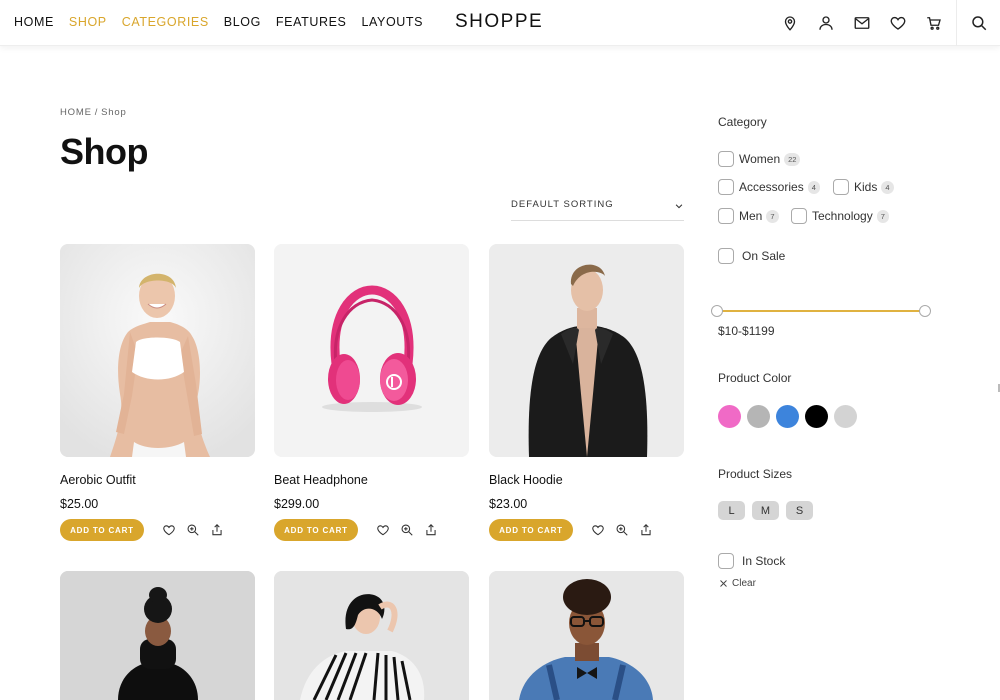 Image resolution: width=1000 pixels, height=700 pixels. I want to click on product-card: Black Hoodie $23.00 ADD TO CART, so click(586, 392).